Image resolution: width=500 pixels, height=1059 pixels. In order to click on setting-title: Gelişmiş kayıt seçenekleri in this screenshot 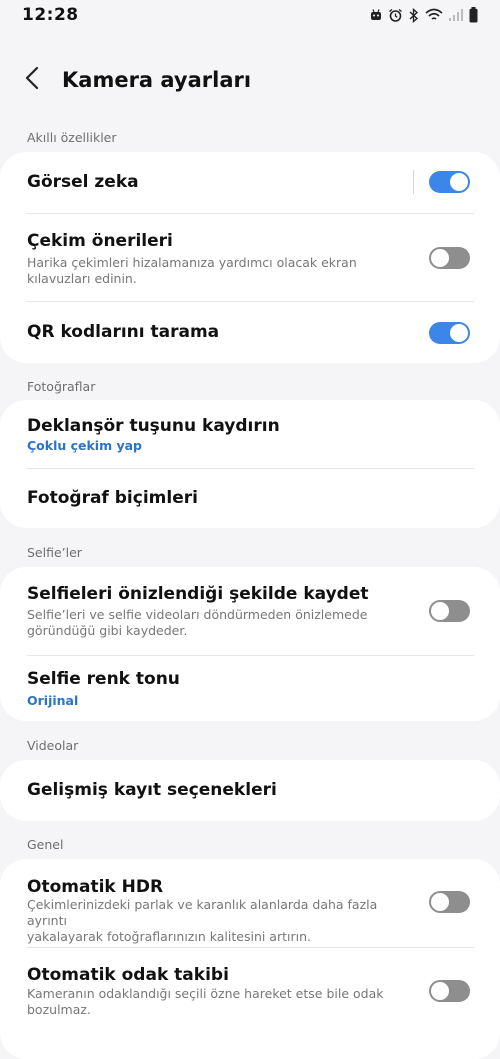, I will do `click(152, 790)`.